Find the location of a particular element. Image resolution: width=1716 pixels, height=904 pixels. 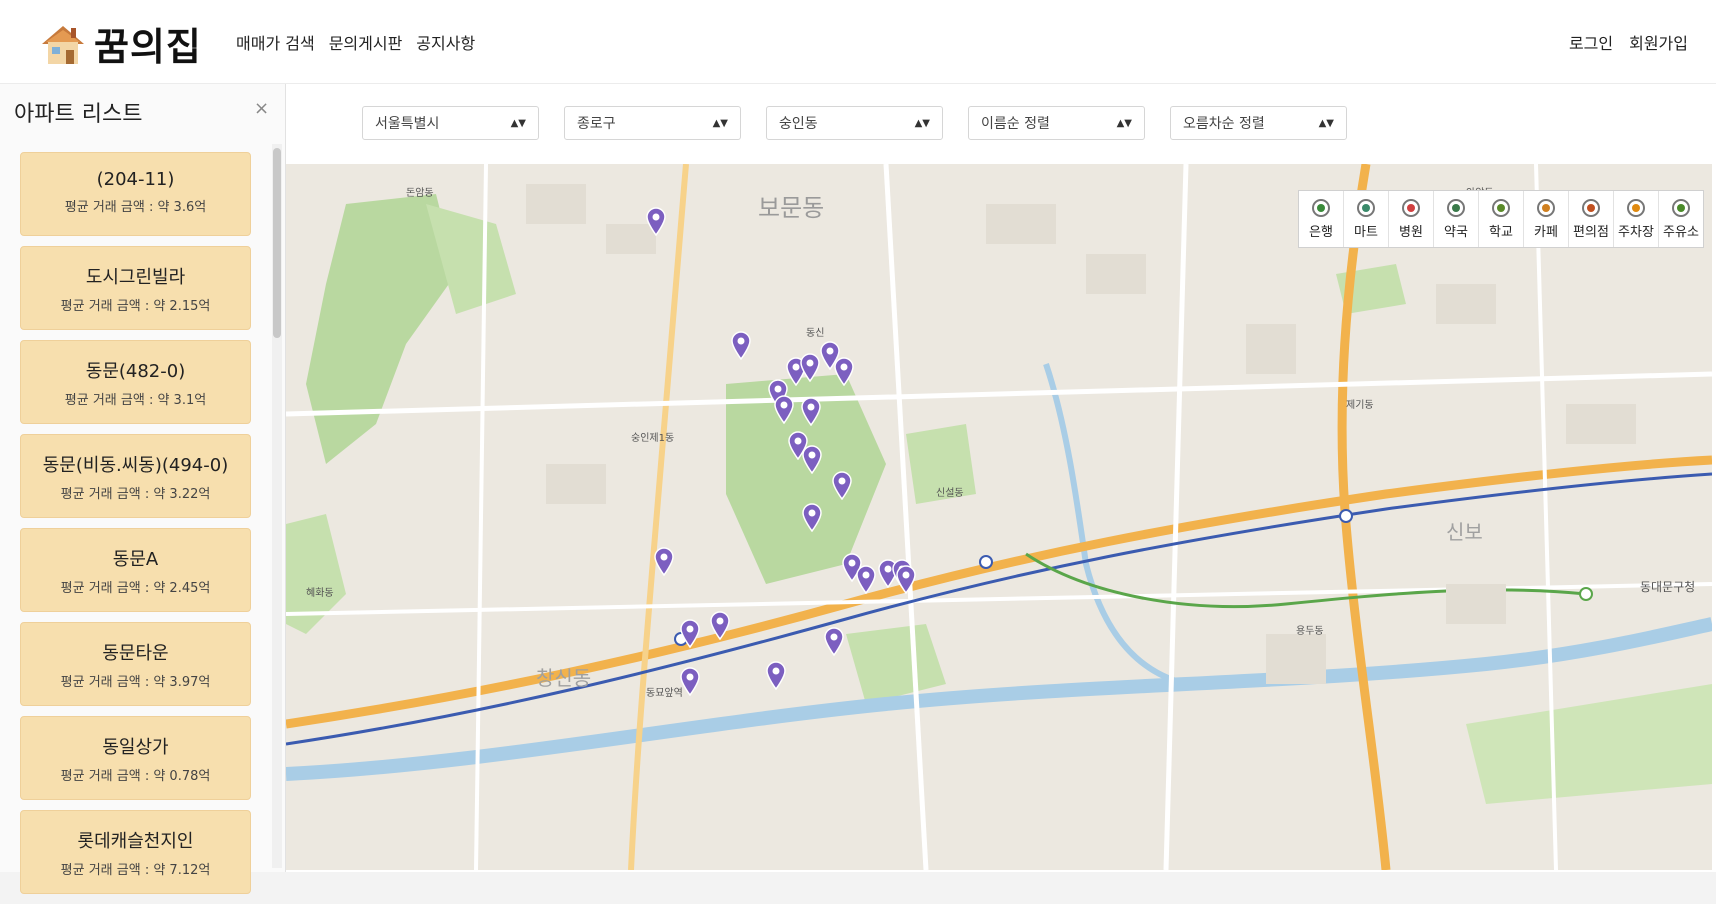

apartment-card: (204-11) 평균 거래 금액 : 약 3.6억 is located at coordinates (135, 194).